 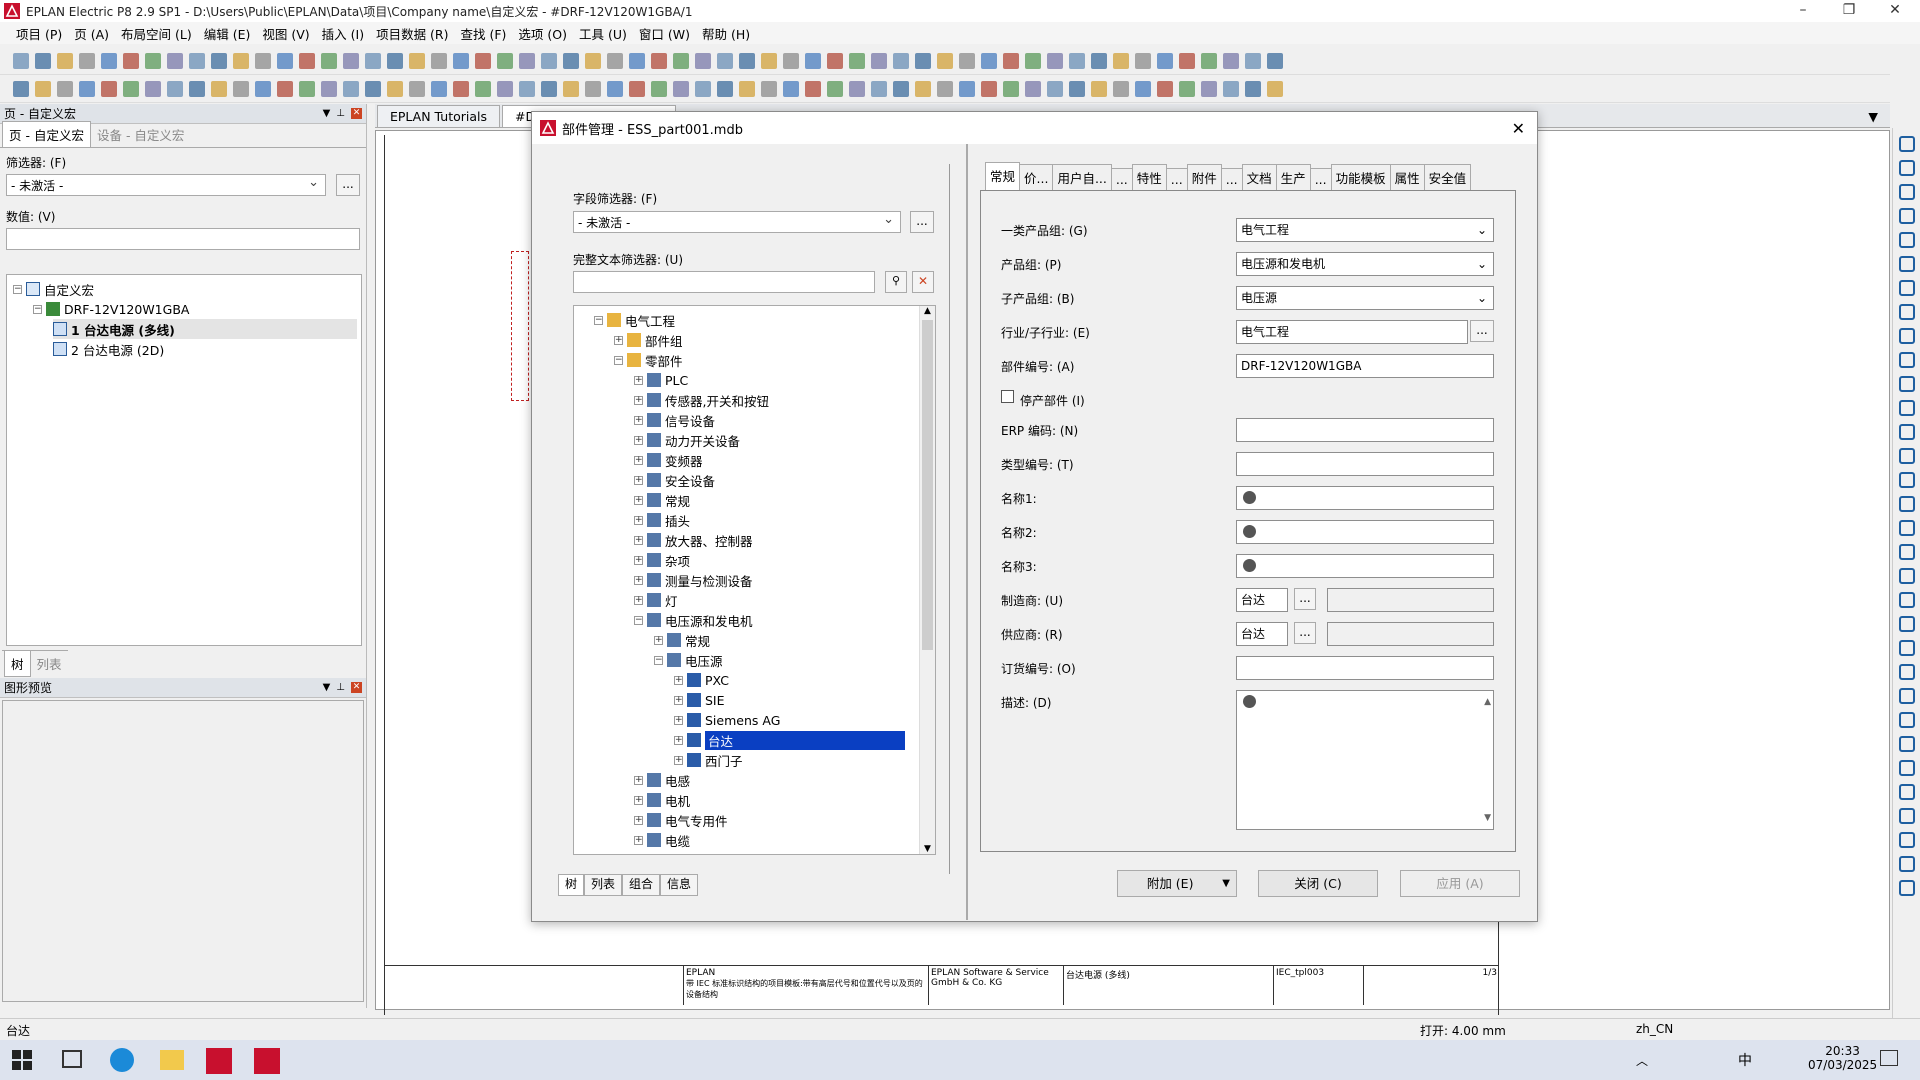 What do you see at coordinates (1365, 532) in the screenshot?
I see `name-field` at bounding box center [1365, 532].